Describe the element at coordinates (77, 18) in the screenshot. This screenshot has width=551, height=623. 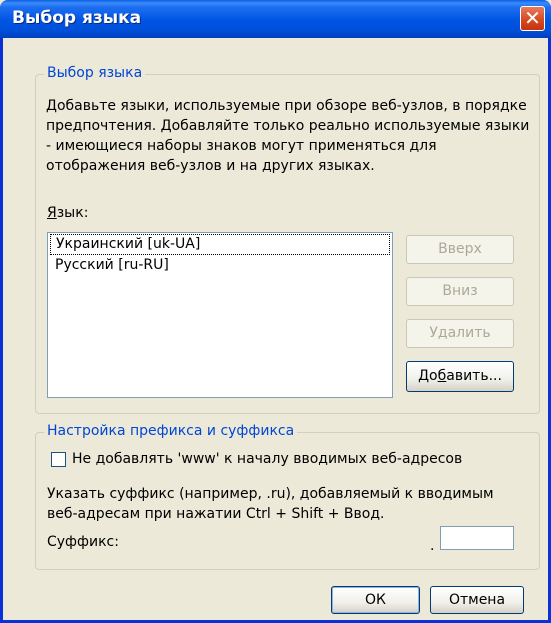
I see `dialog-title: Выбор языка` at that location.